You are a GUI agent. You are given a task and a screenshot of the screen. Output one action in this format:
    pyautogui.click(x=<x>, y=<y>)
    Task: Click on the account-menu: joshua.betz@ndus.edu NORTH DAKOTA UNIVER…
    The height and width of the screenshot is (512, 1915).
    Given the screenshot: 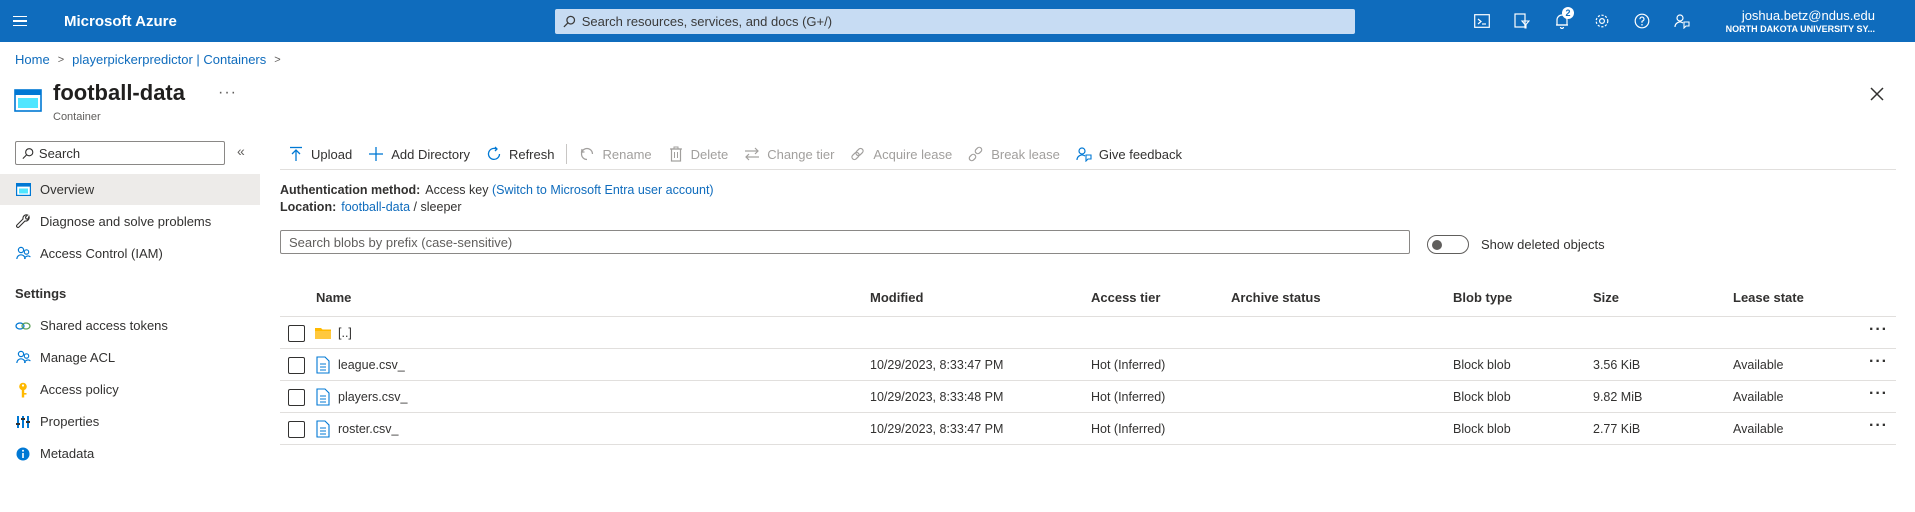 What is the action you would take?
    pyautogui.click(x=1800, y=21)
    